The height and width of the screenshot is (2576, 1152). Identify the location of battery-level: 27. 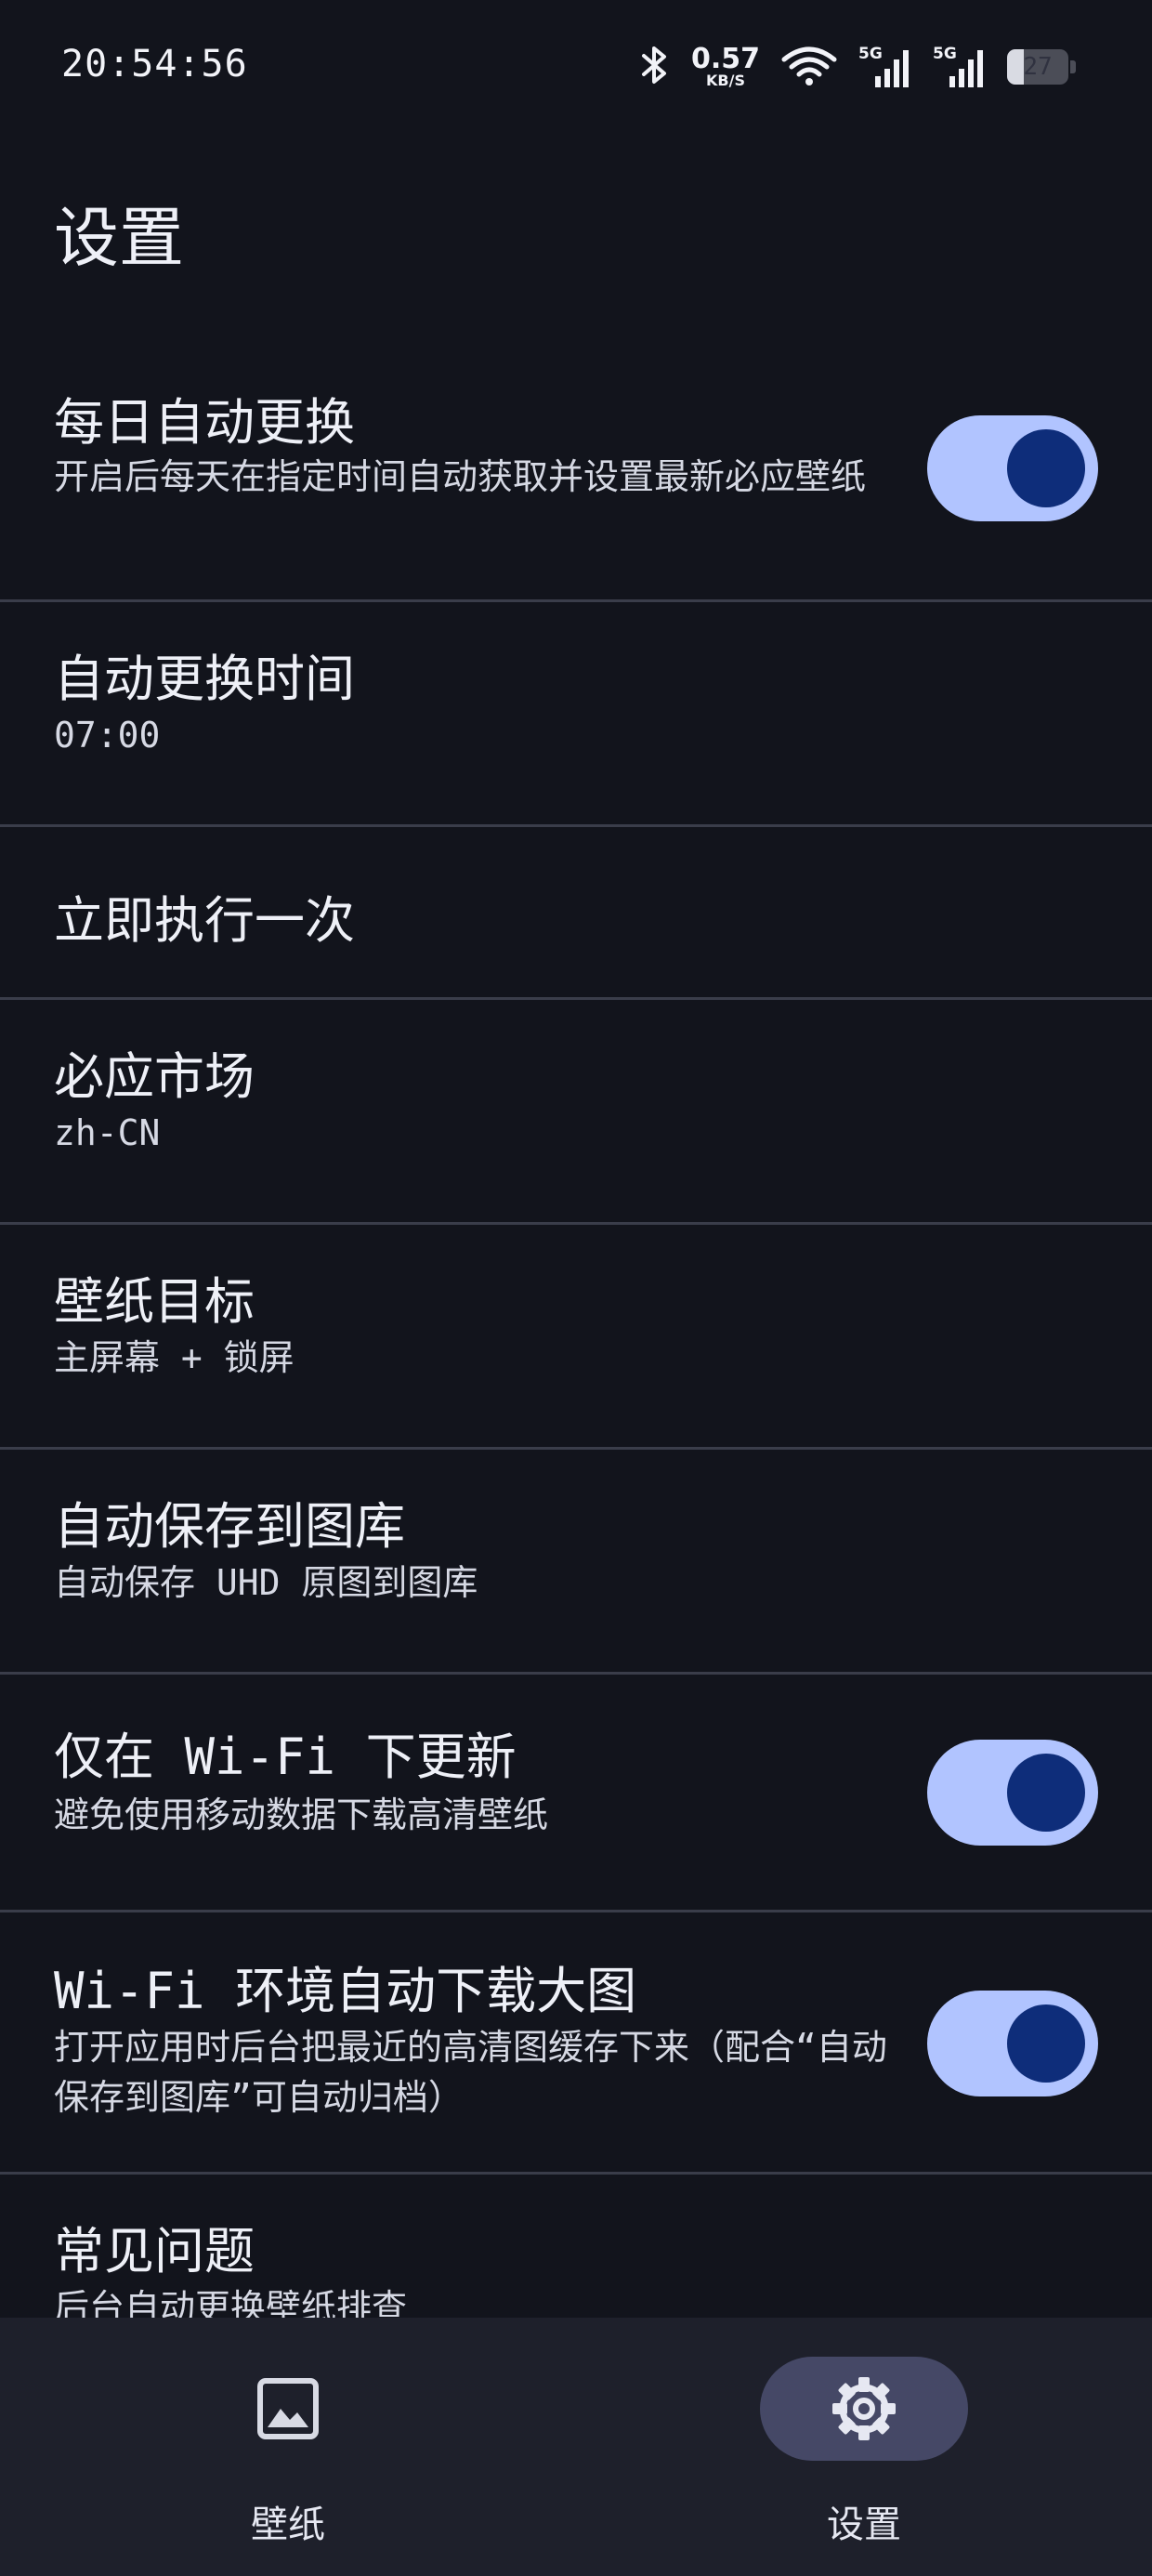
(1038, 67).